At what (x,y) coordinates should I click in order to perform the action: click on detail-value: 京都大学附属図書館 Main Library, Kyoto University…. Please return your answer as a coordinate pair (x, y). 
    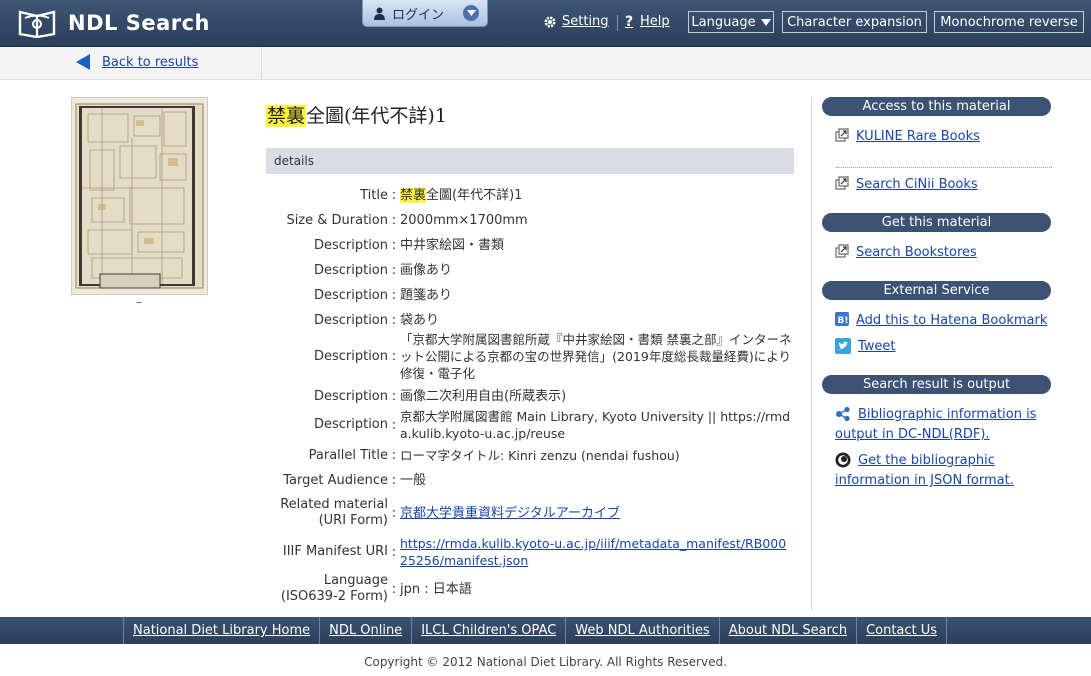
    Looking at the image, I should click on (595, 425).